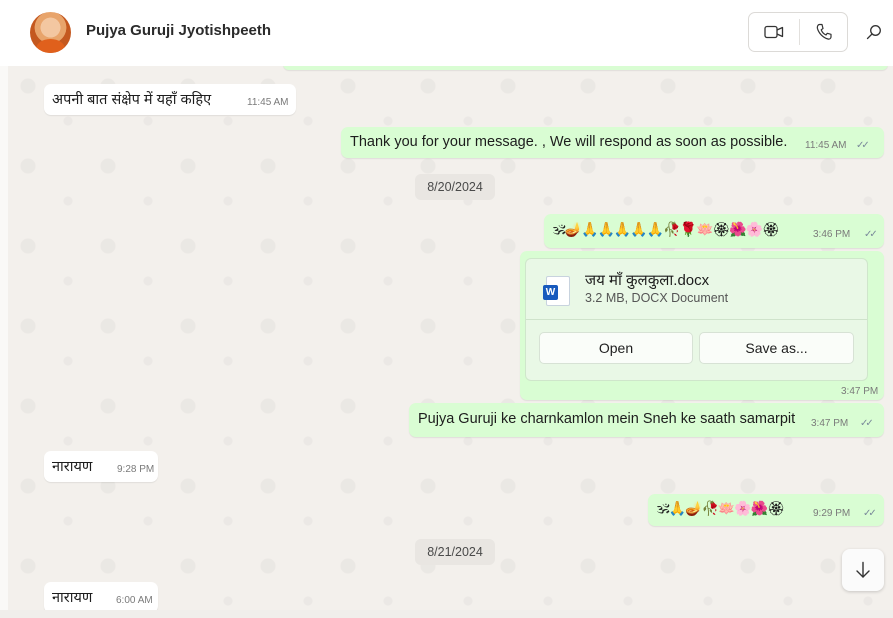 This screenshot has height=618, width=893. Describe the element at coordinates (721, 508) in the screenshot. I see `message-text: 🕉🙏🪔🥀🪷🌸🌺🏵` at that location.